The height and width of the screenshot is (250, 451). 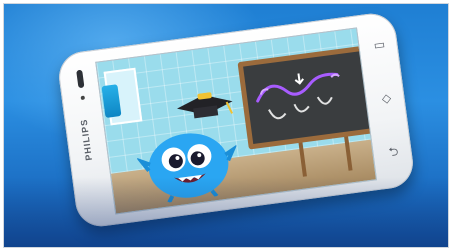 What do you see at coordinates (379, 45) in the screenshot?
I see `menu-key-icon: ▭` at bounding box center [379, 45].